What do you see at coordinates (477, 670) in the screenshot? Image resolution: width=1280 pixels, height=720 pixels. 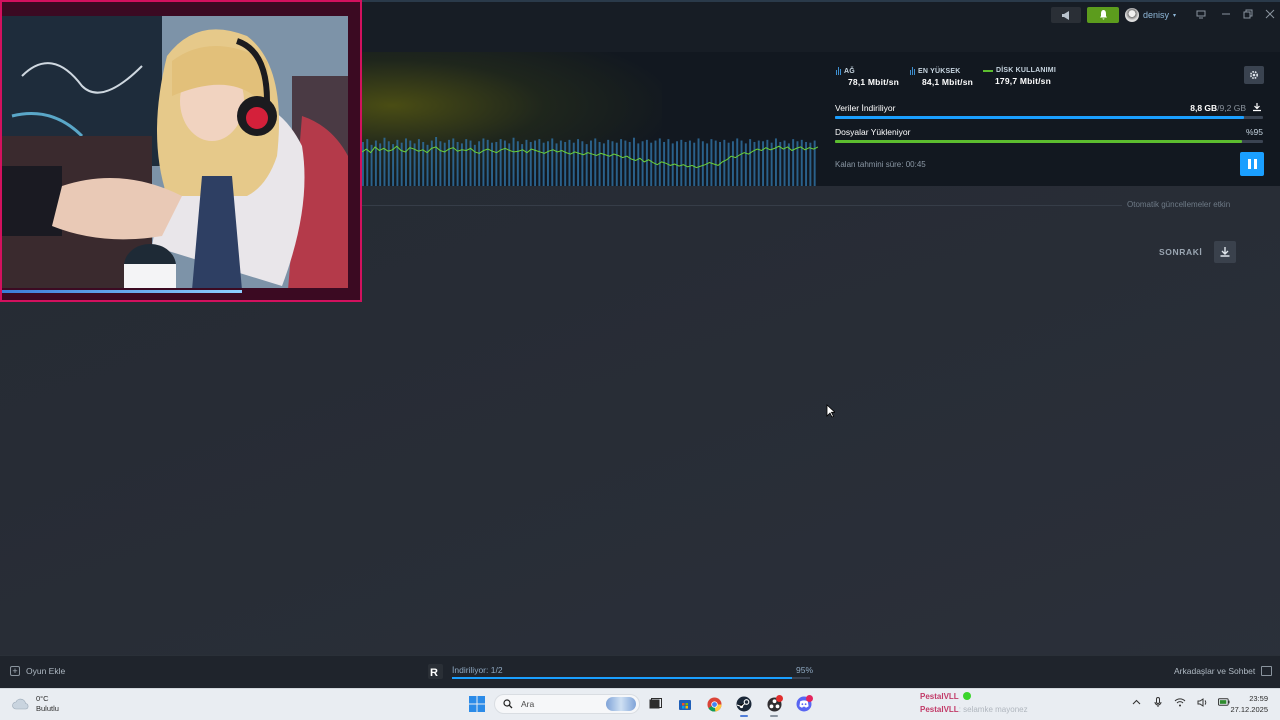 I see `downloading-status: İndiriliyor: 1/2` at bounding box center [477, 670].